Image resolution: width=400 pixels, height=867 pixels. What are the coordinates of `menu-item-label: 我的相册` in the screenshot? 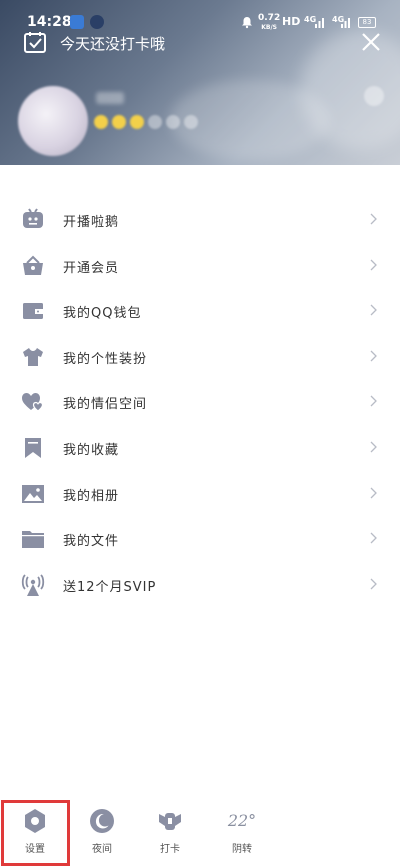 It's located at (91, 496).